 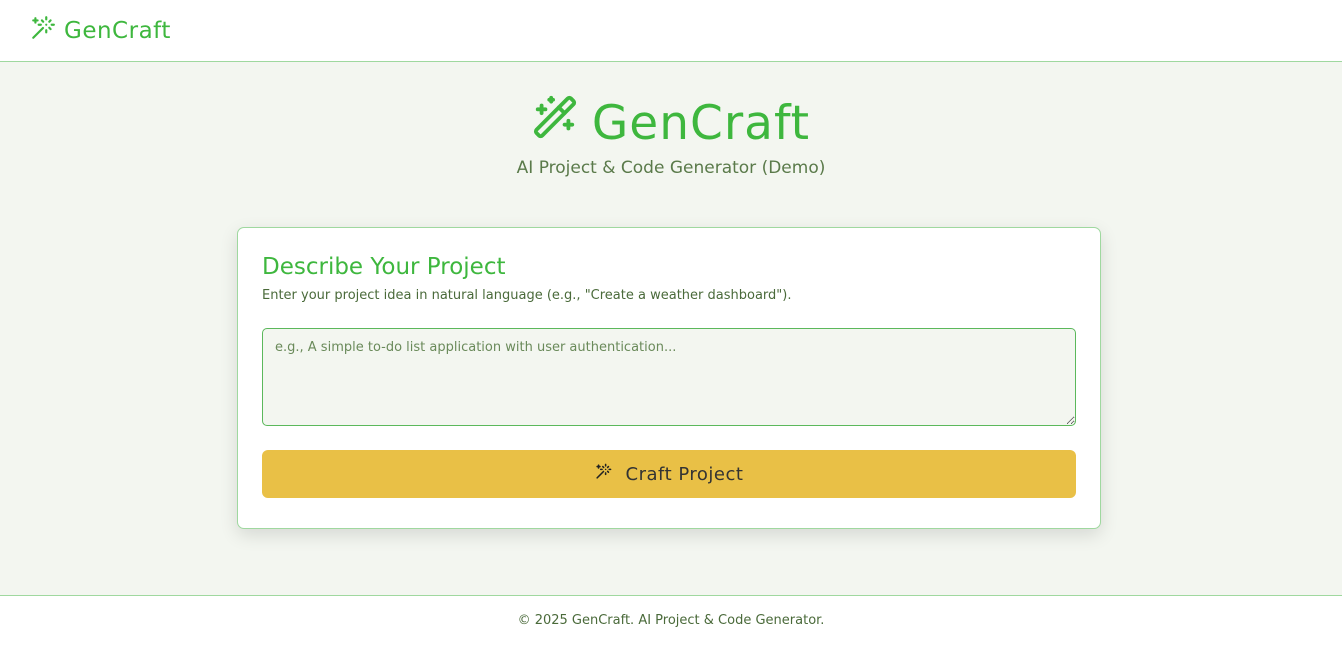 I want to click on hero-subtitle: AI Project & Code Generator (Demo), so click(x=671, y=168).